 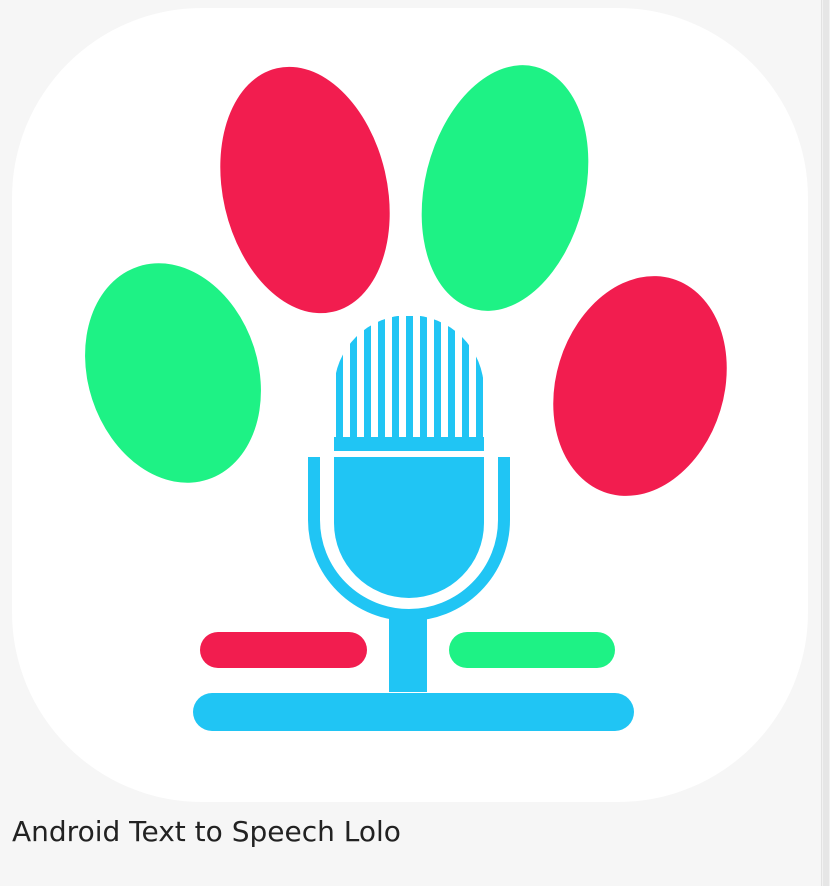 What do you see at coordinates (640, 386) in the screenshot?
I see `paw-pad-right` at bounding box center [640, 386].